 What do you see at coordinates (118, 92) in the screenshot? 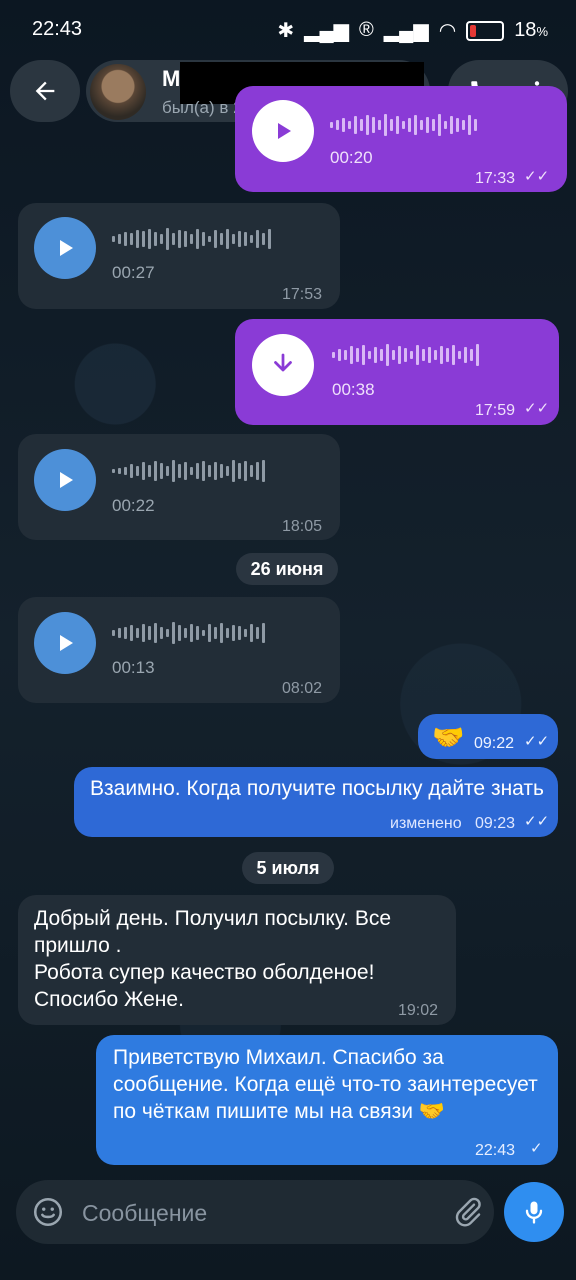
I see `avatar` at bounding box center [118, 92].